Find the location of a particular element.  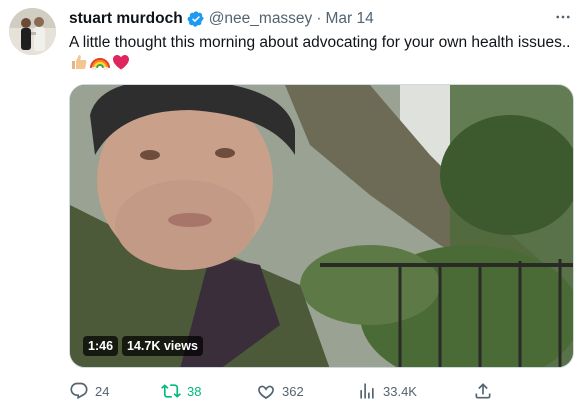

reply-icon is located at coordinates (79, 391).